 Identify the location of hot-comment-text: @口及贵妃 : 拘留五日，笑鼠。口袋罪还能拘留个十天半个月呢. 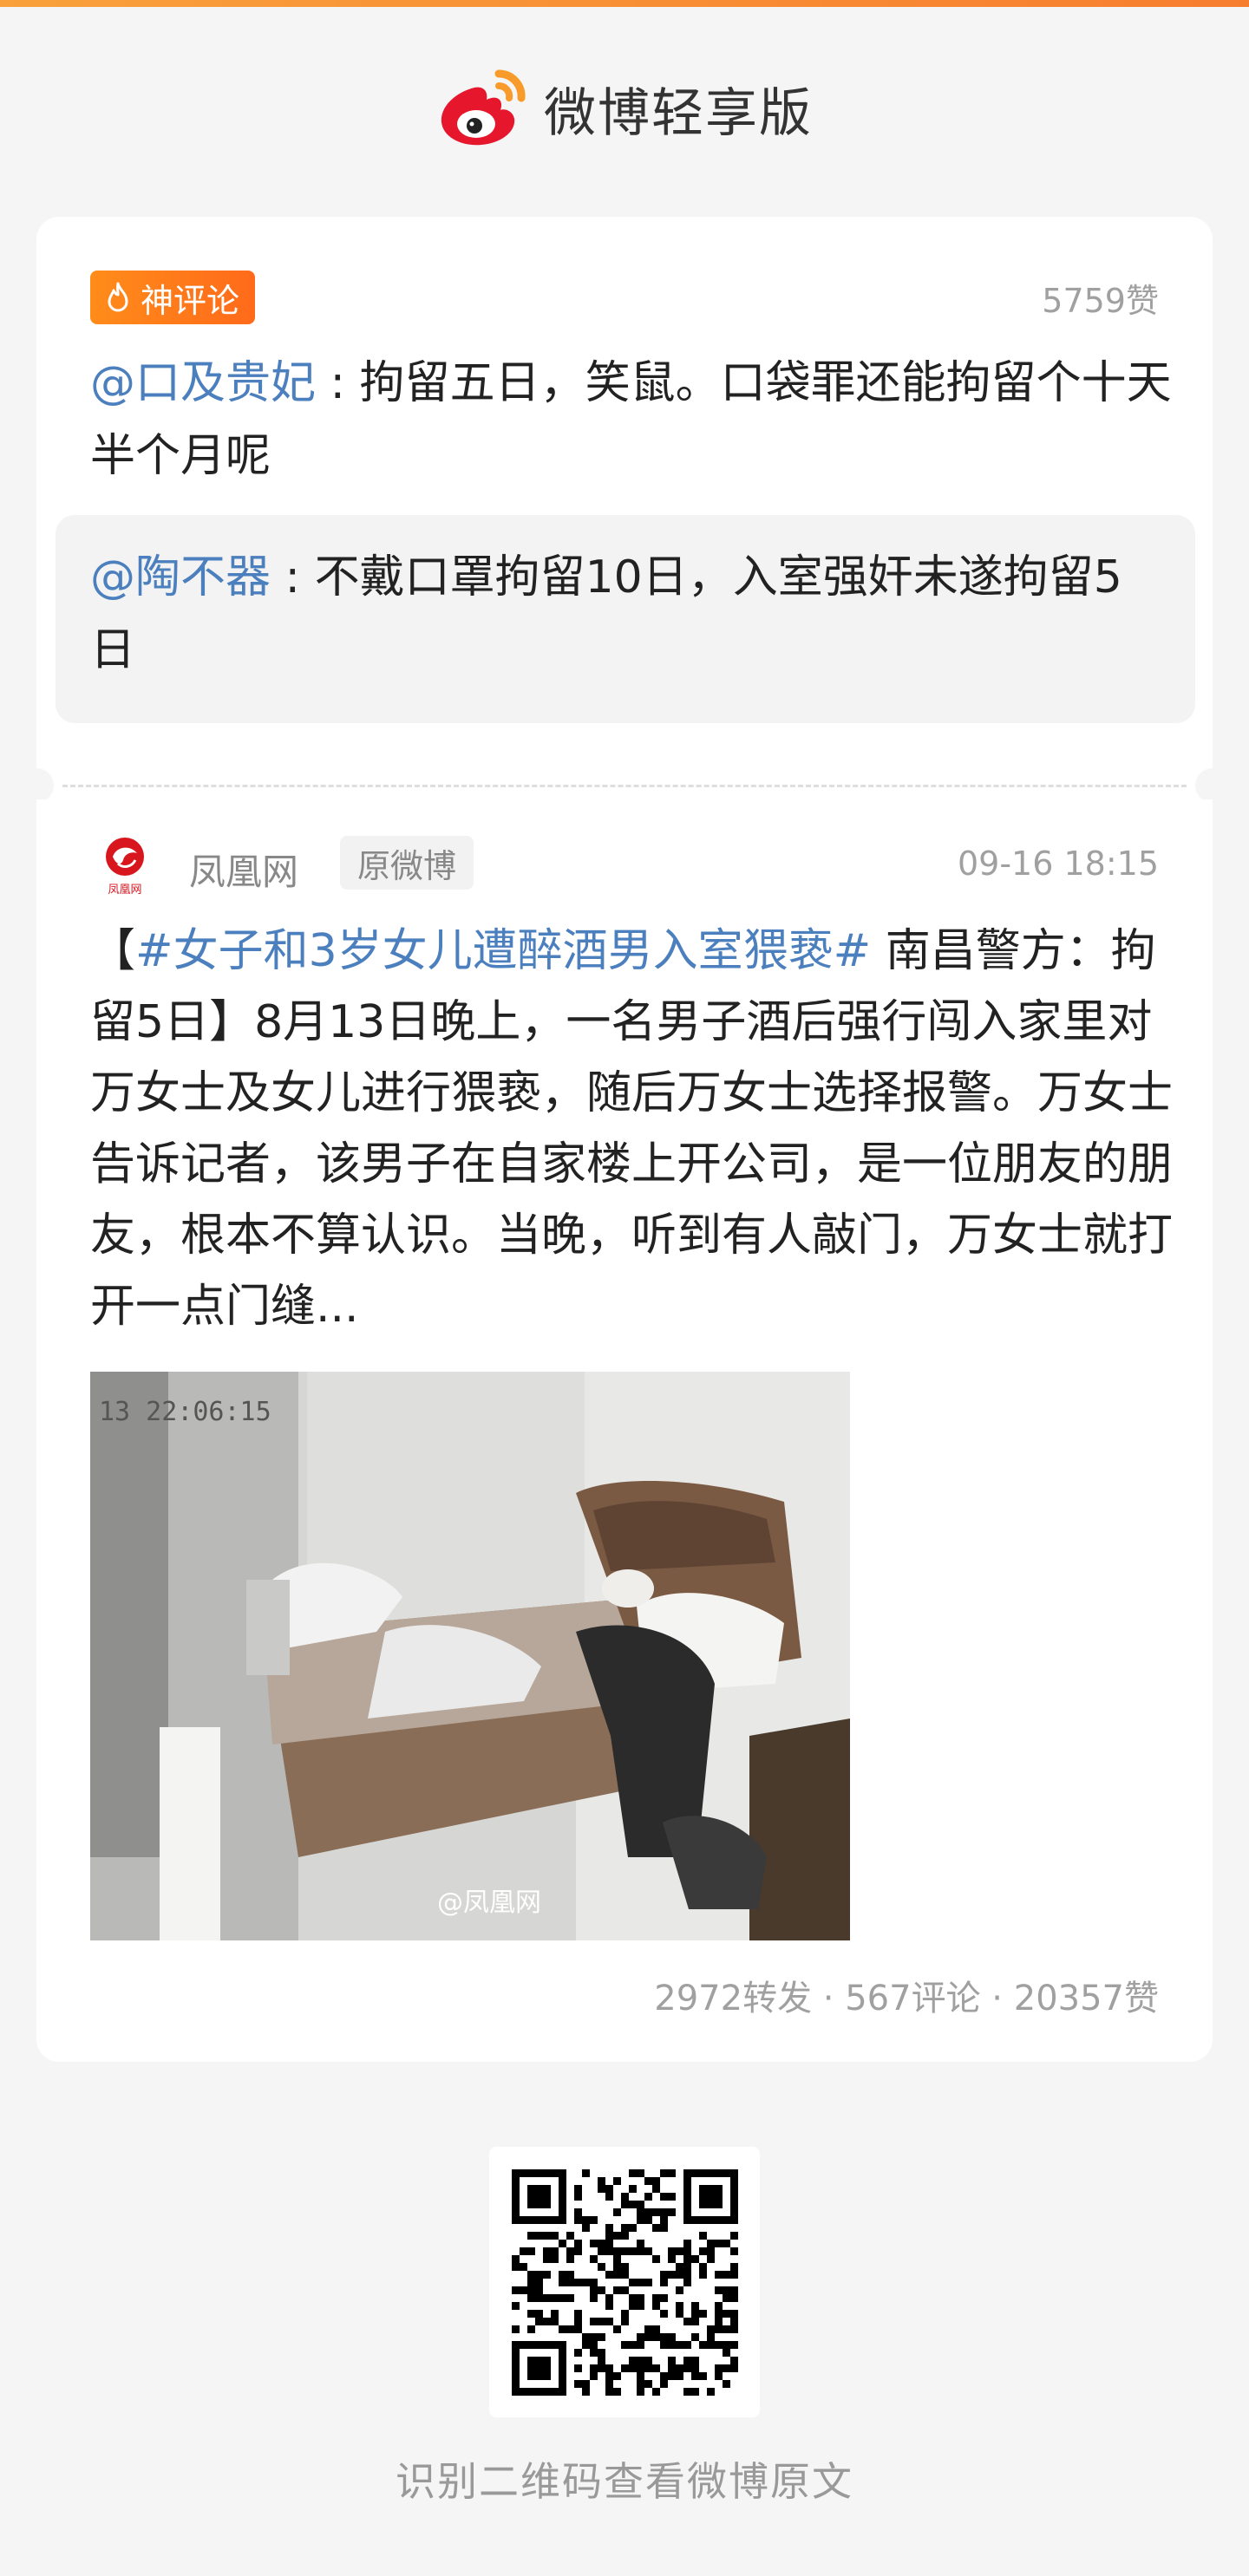
(636, 420).